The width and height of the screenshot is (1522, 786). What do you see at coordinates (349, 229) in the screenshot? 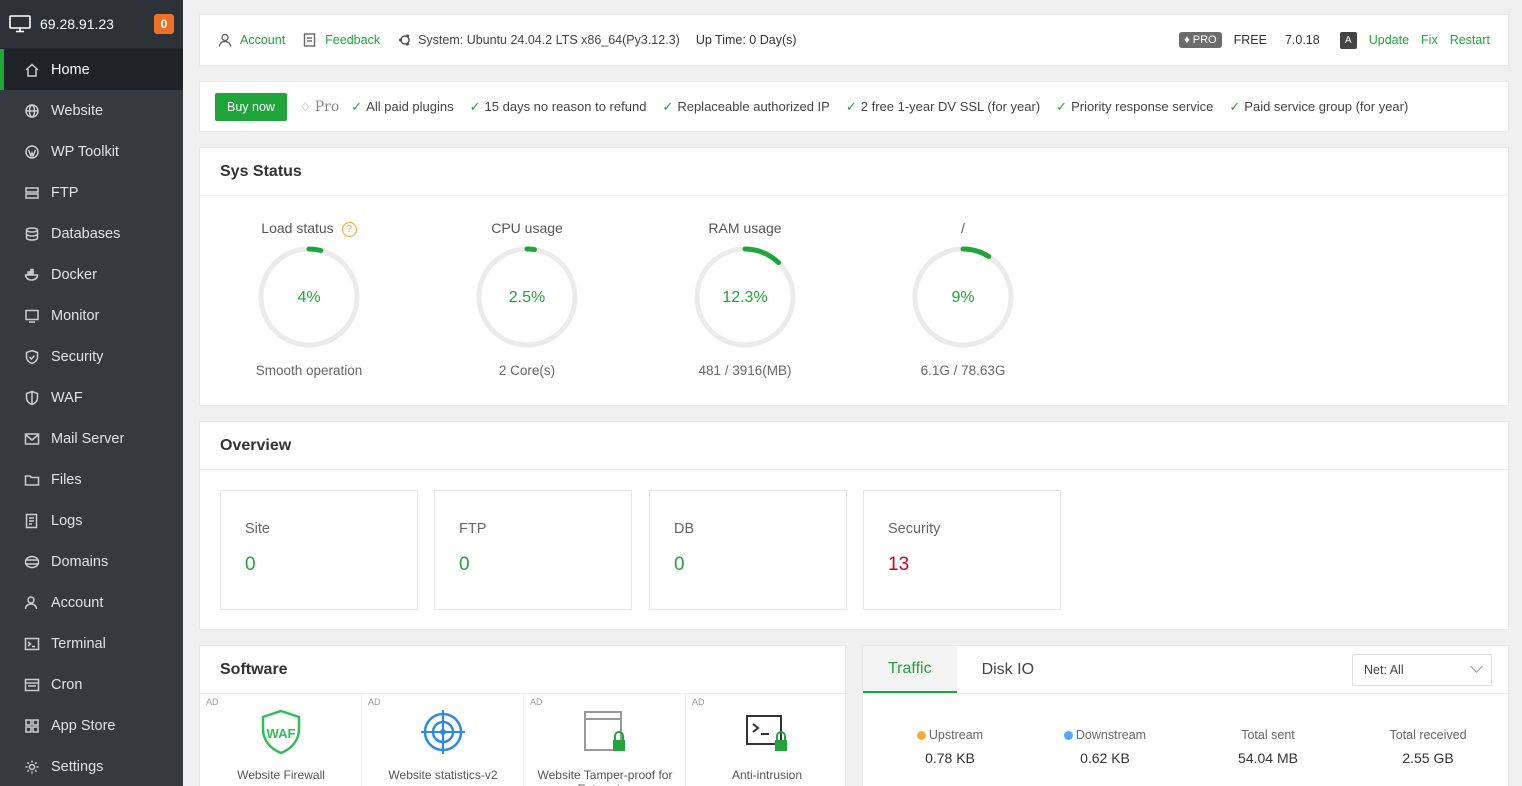
I see `help-icon: ?` at bounding box center [349, 229].